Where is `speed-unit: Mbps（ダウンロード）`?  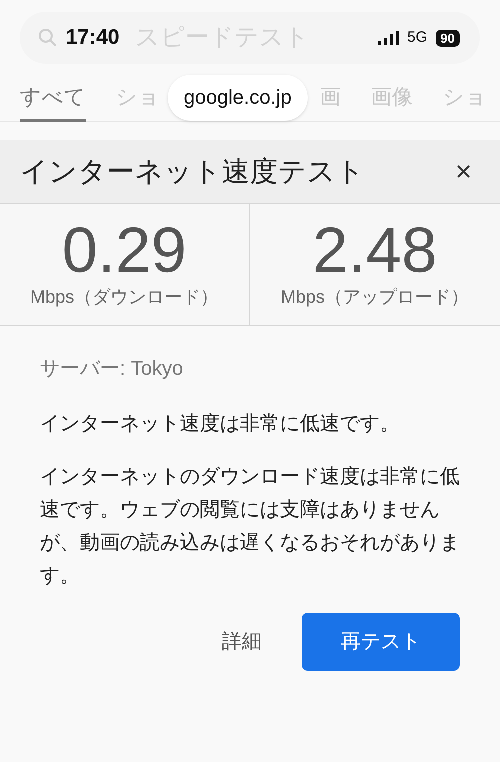 speed-unit: Mbps（ダウンロード） is located at coordinates (124, 297).